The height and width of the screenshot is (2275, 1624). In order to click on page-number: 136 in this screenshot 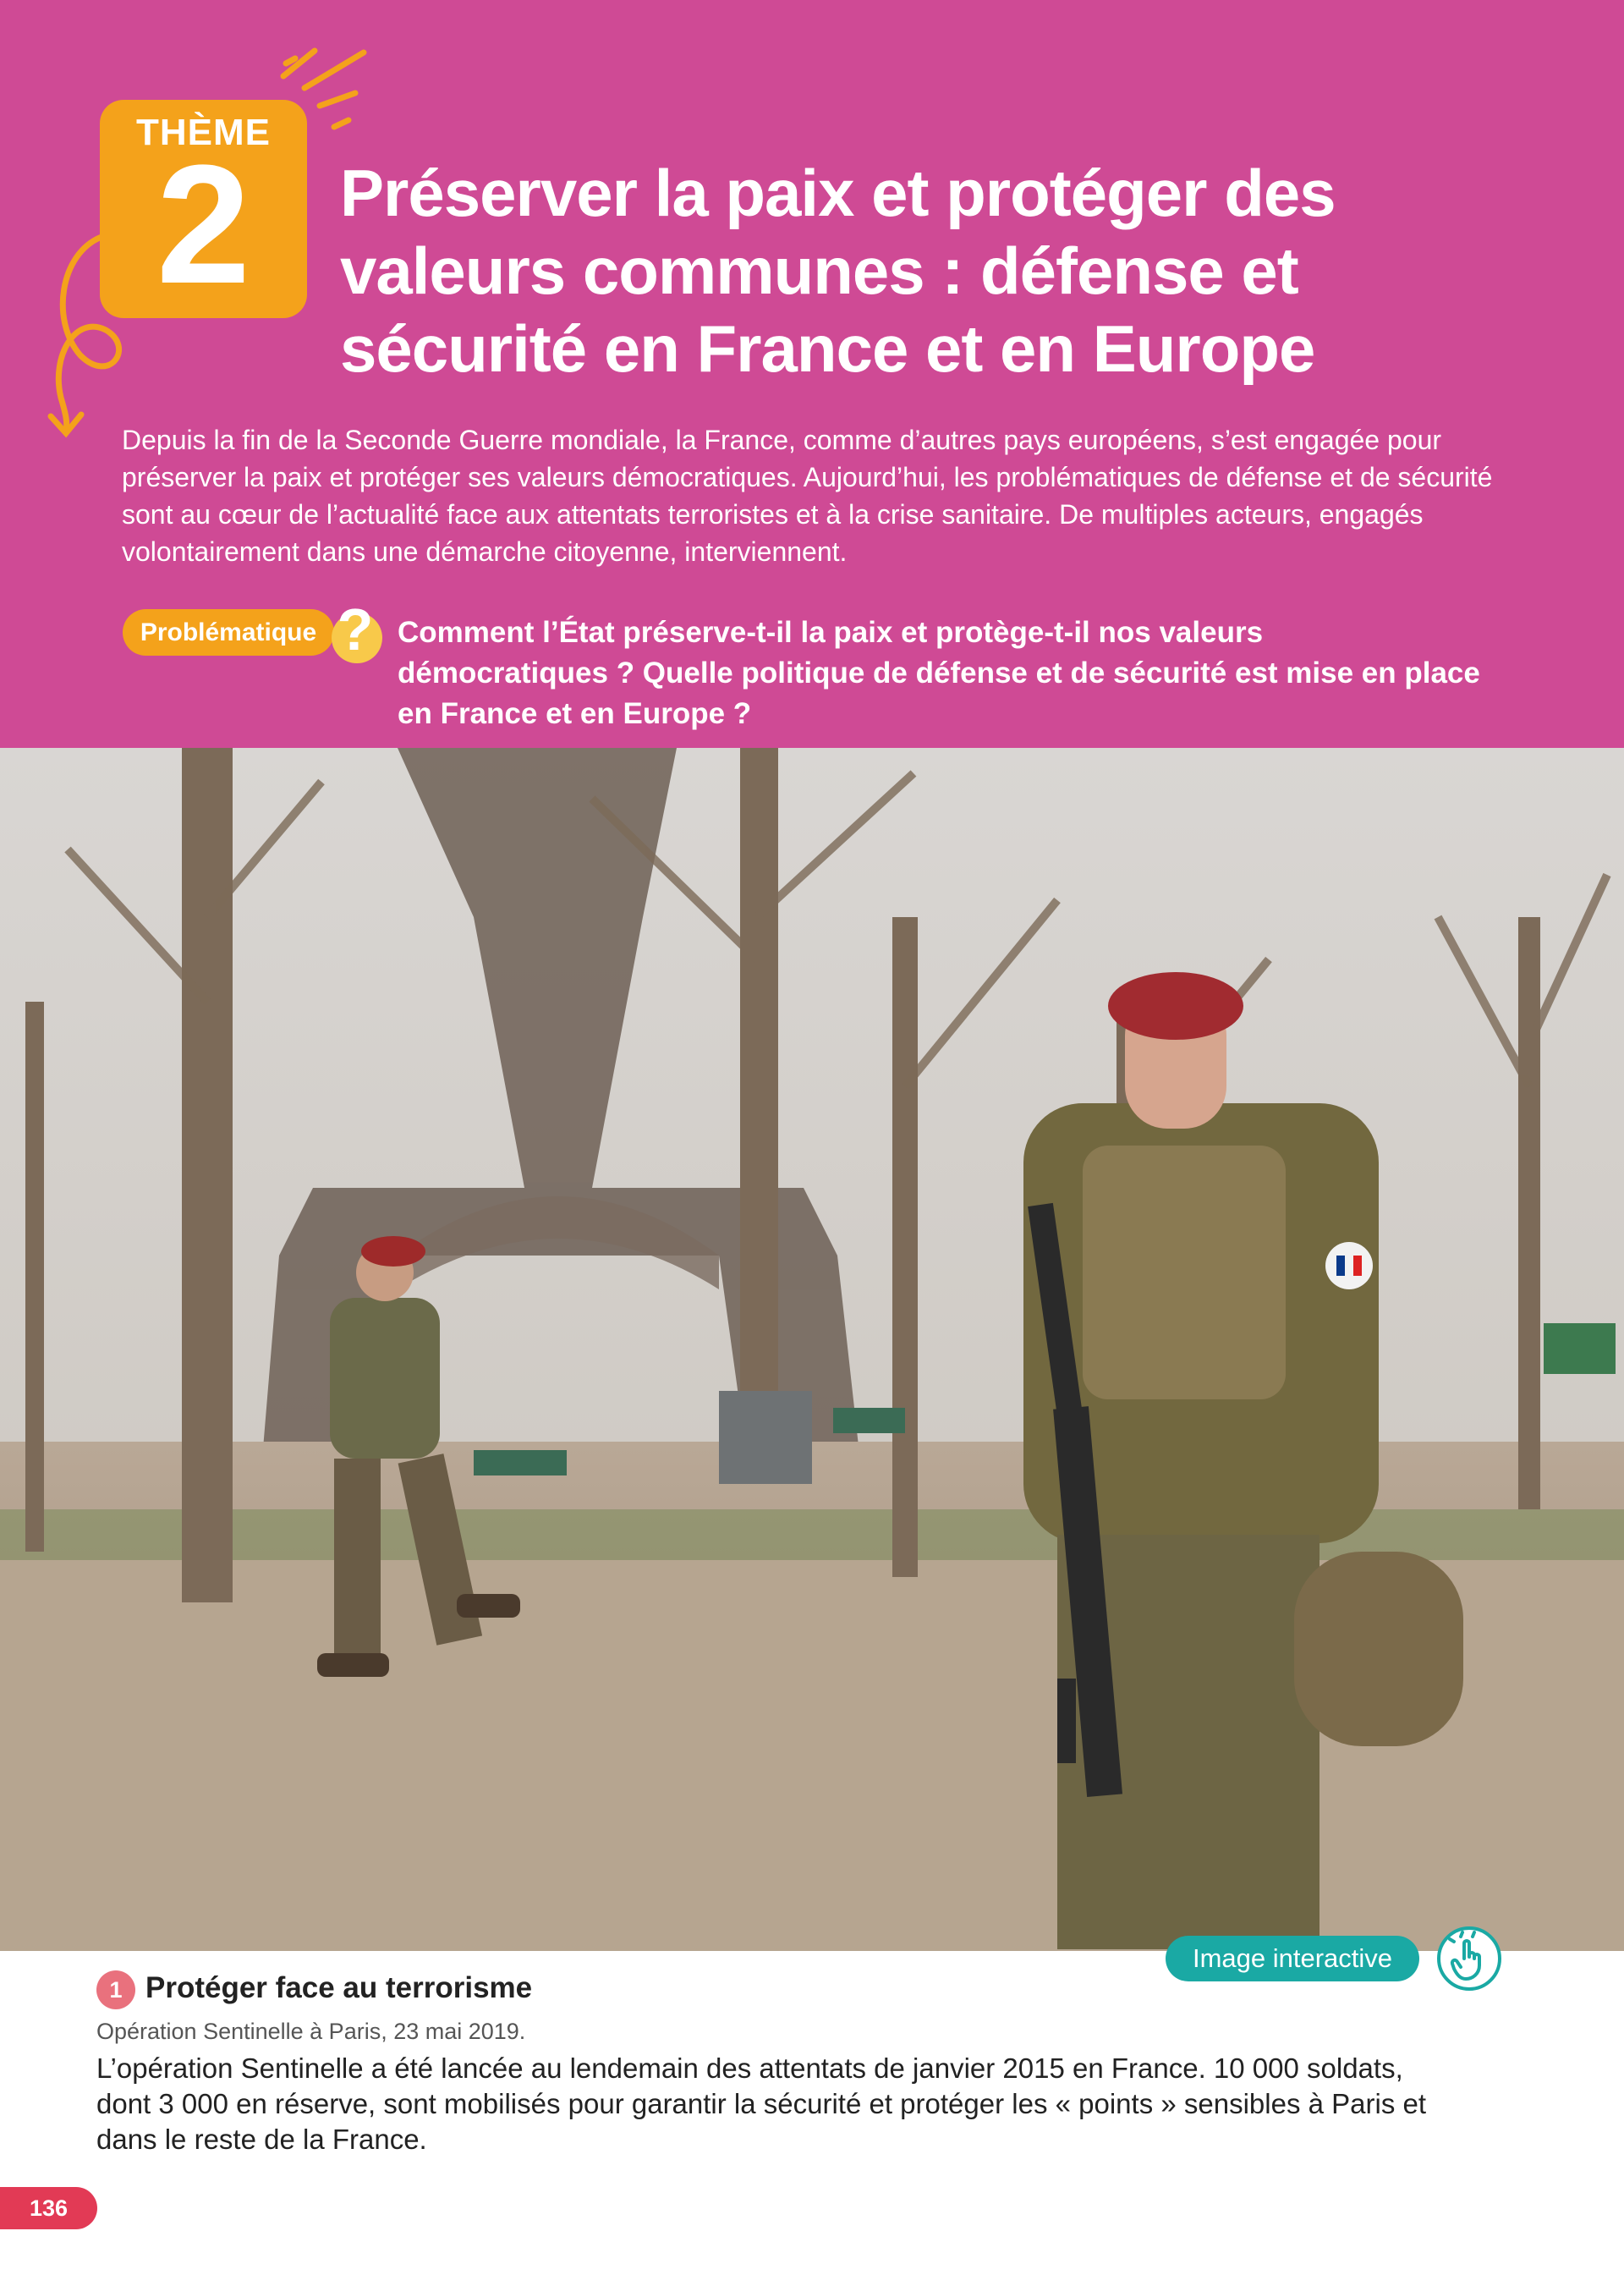, I will do `click(49, 2208)`.